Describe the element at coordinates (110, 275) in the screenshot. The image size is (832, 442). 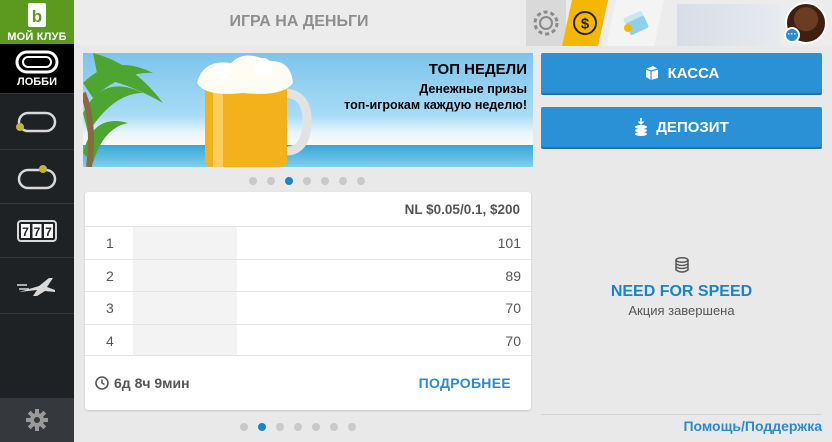
I see `row-rank: 2` at that location.